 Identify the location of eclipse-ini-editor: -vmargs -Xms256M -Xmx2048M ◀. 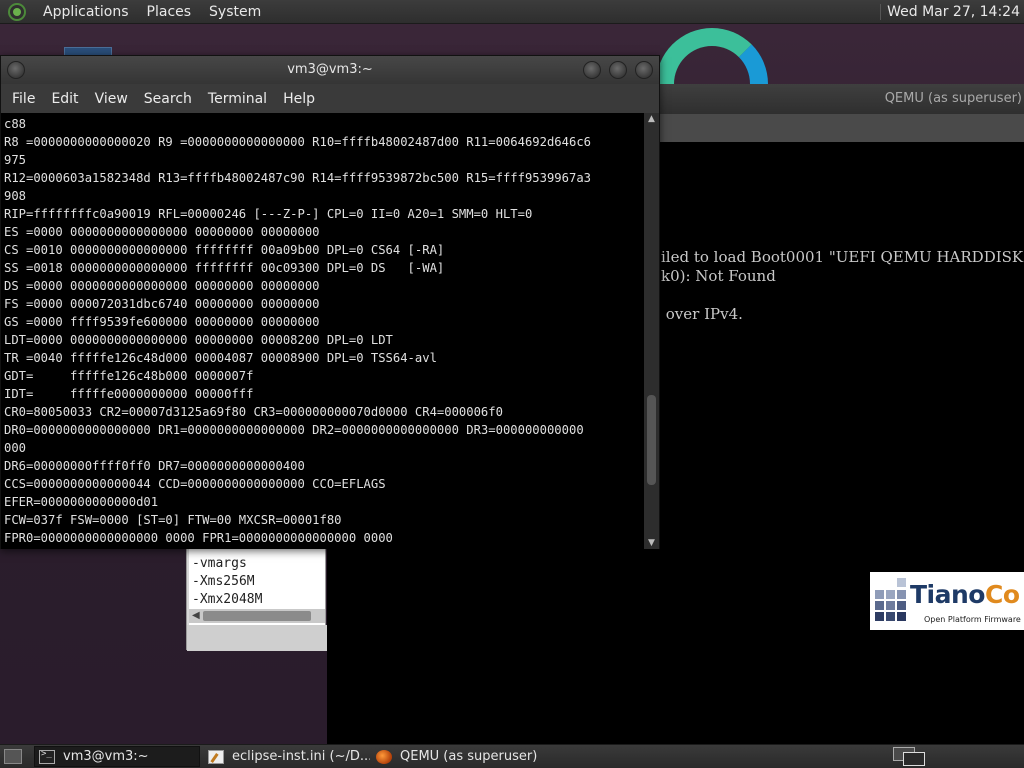
(256, 595).